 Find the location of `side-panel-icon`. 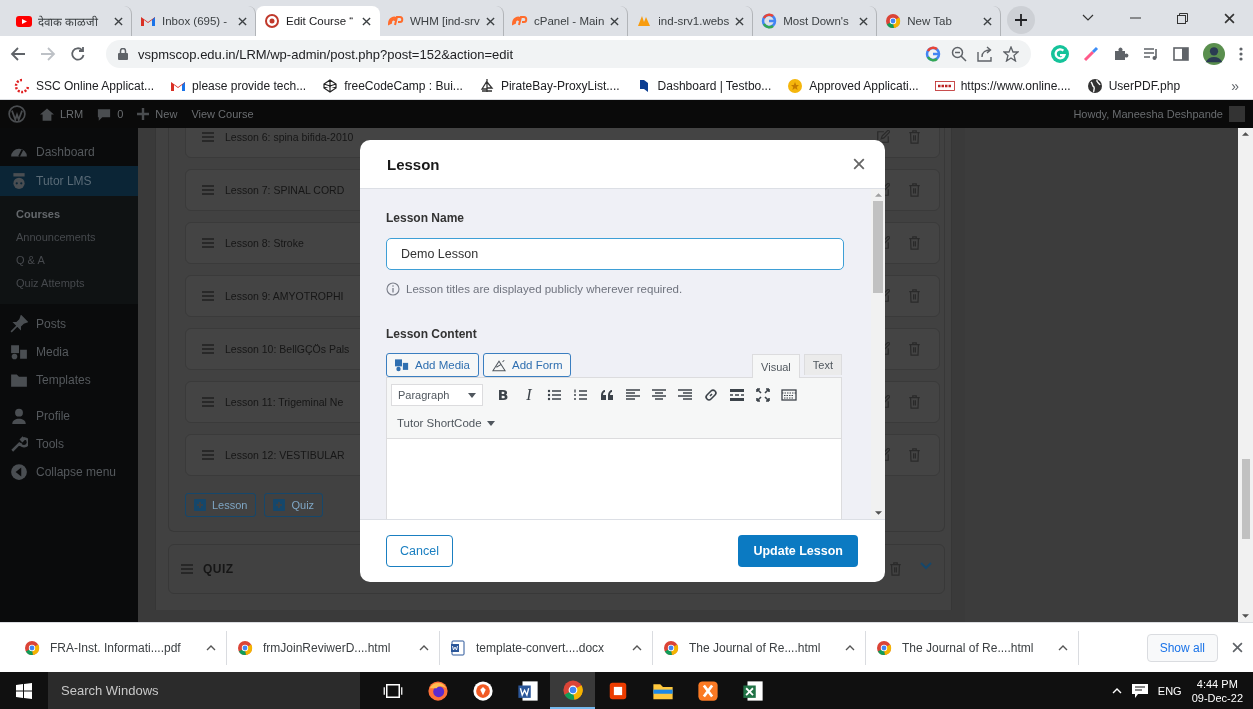

side-panel-icon is located at coordinates (1181, 54).